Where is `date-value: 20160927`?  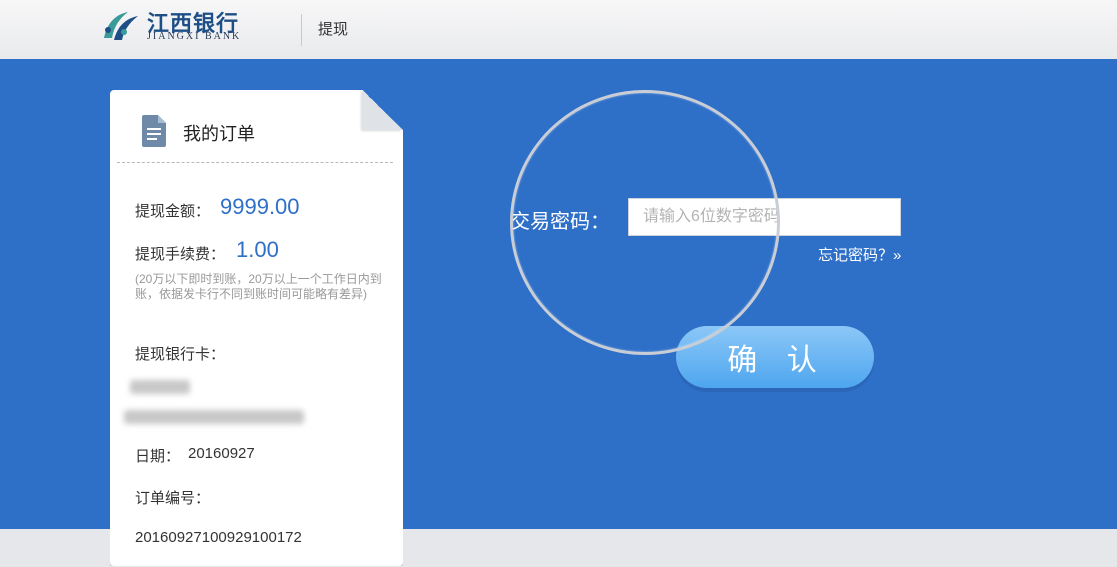 date-value: 20160927 is located at coordinates (221, 453).